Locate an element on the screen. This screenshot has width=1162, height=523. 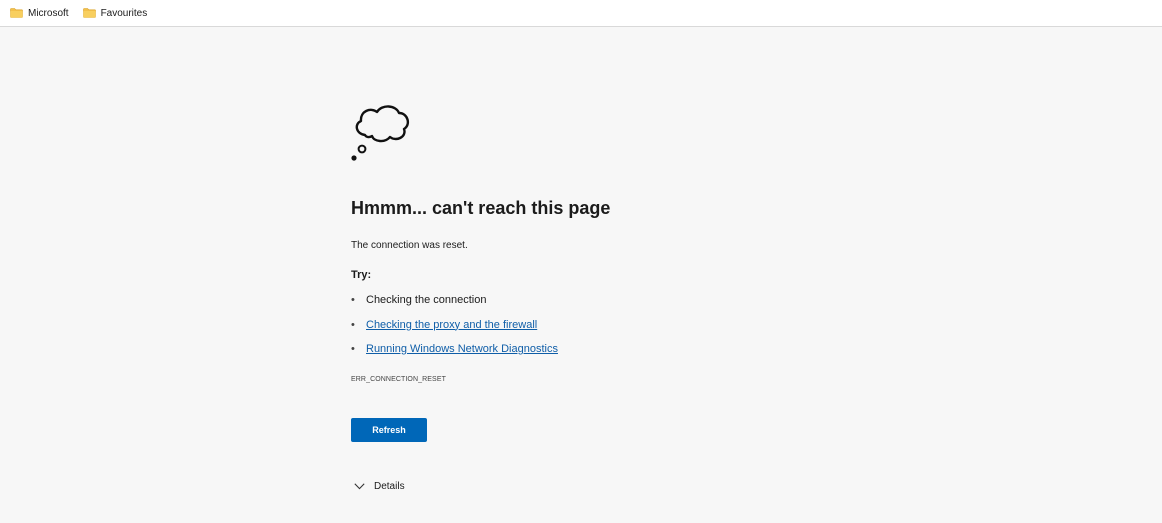
favorites-bar: Microsoft Favourites is located at coordinates (581, 13).